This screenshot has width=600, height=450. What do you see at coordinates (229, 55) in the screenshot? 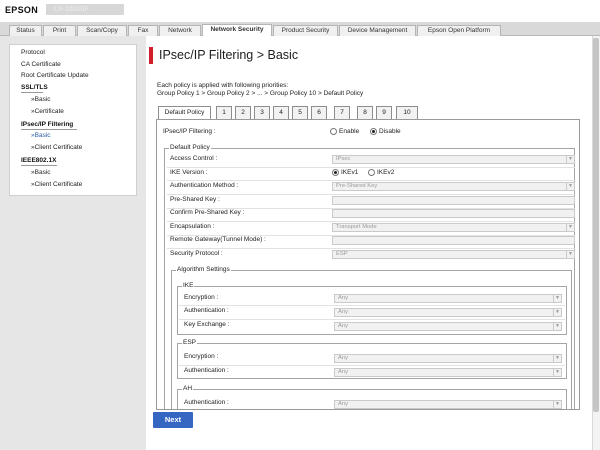
I see `page-title: IPsec/IP Filtering > Basic` at bounding box center [229, 55].